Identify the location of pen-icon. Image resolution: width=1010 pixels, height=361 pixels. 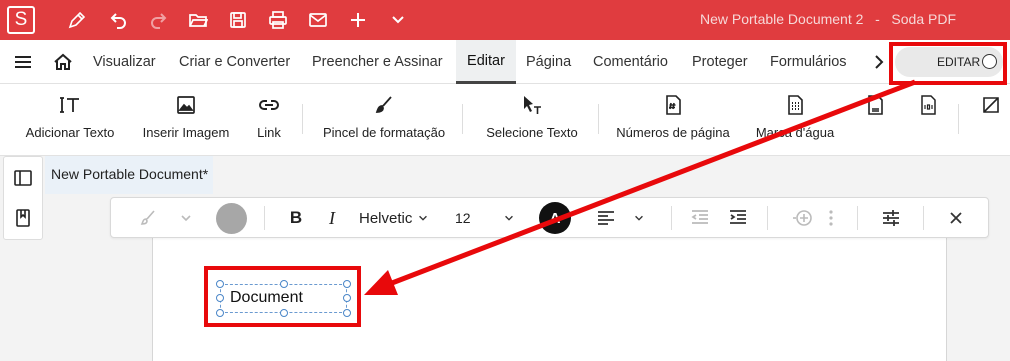
(77, 20).